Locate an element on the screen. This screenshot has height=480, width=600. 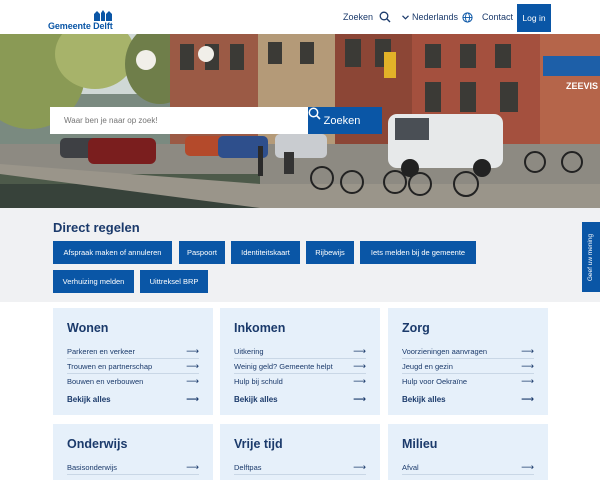
card-link-label: Uitkering is located at coordinates (249, 351).